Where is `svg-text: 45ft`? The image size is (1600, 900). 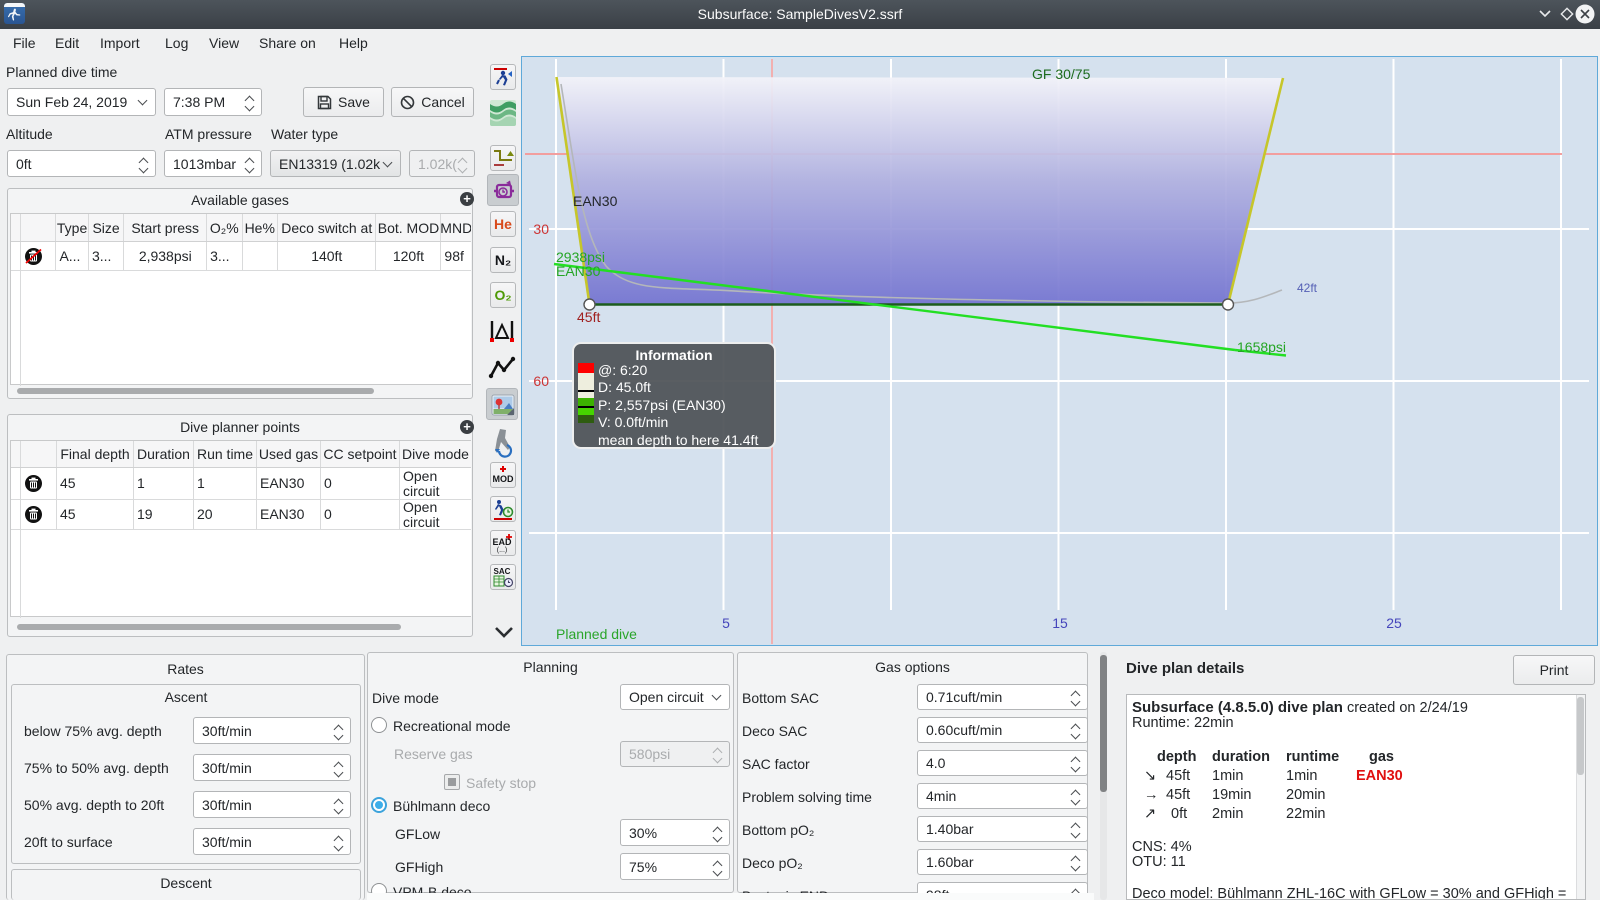
svg-text: 45ft is located at coordinates (588, 317).